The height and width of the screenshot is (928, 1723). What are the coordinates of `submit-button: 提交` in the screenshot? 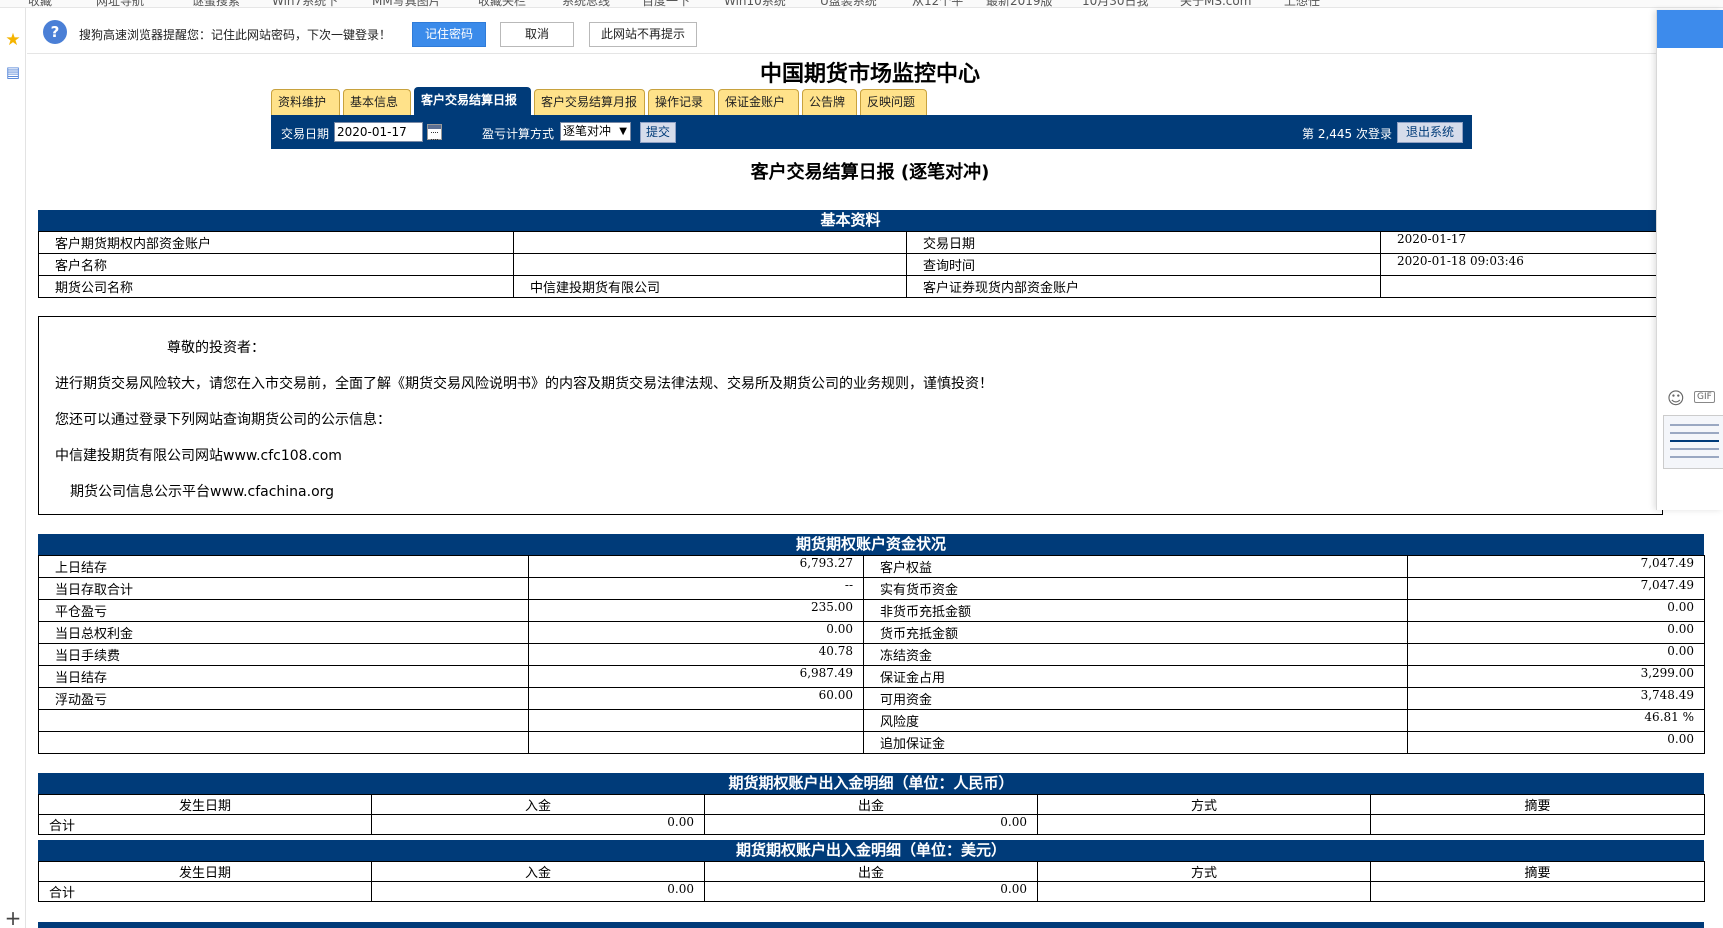 It's located at (658, 132).